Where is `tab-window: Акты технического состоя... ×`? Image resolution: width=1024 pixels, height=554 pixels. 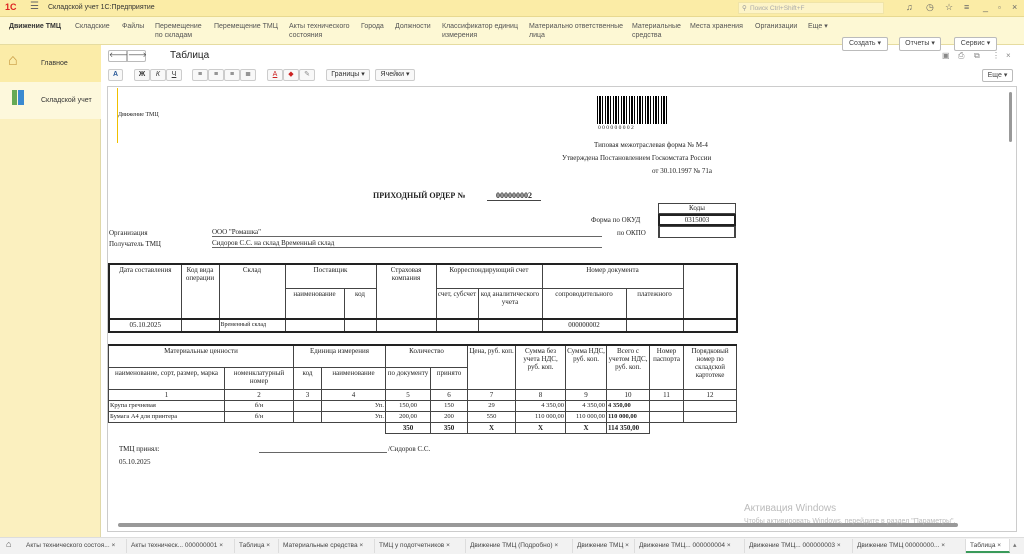 tab-window: Акты технического состоя... × is located at coordinates (74, 546).